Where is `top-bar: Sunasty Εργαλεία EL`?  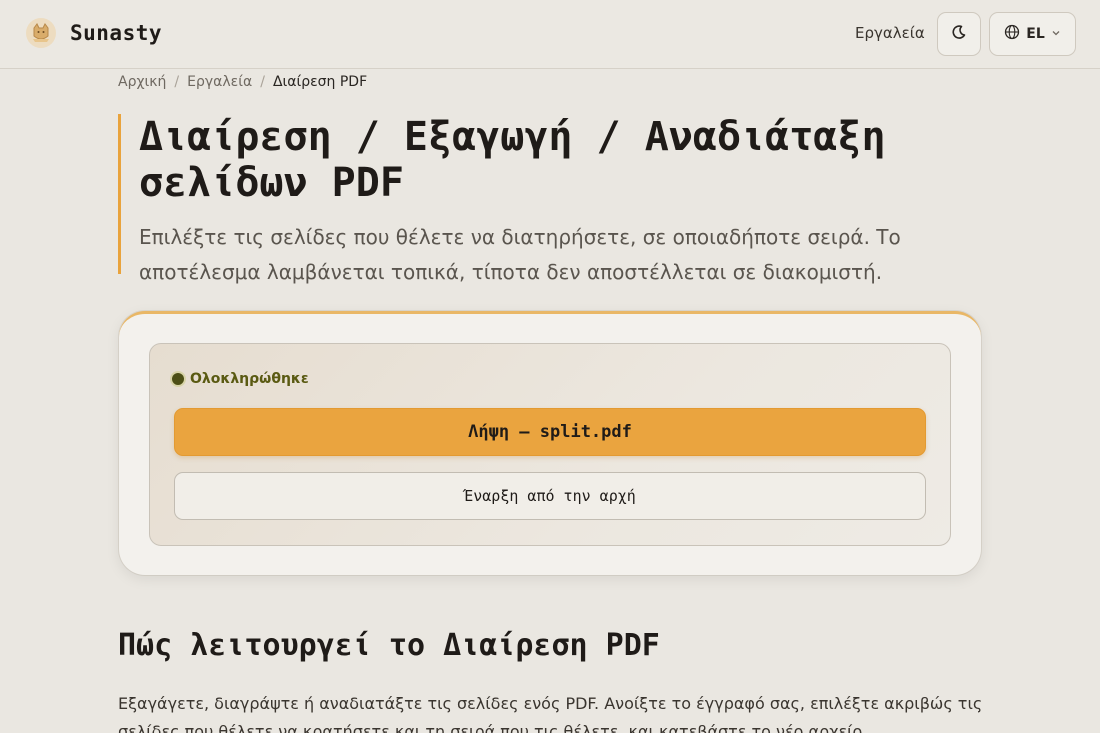 top-bar: Sunasty Εργαλεία EL is located at coordinates (550, 34).